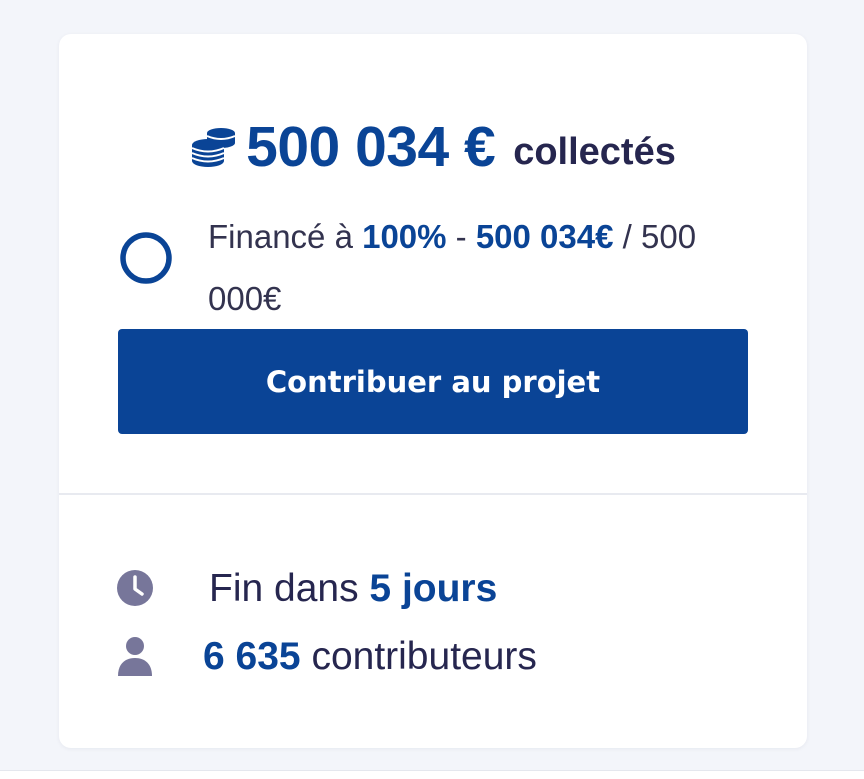  I want to click on divider, so click(433, 494).